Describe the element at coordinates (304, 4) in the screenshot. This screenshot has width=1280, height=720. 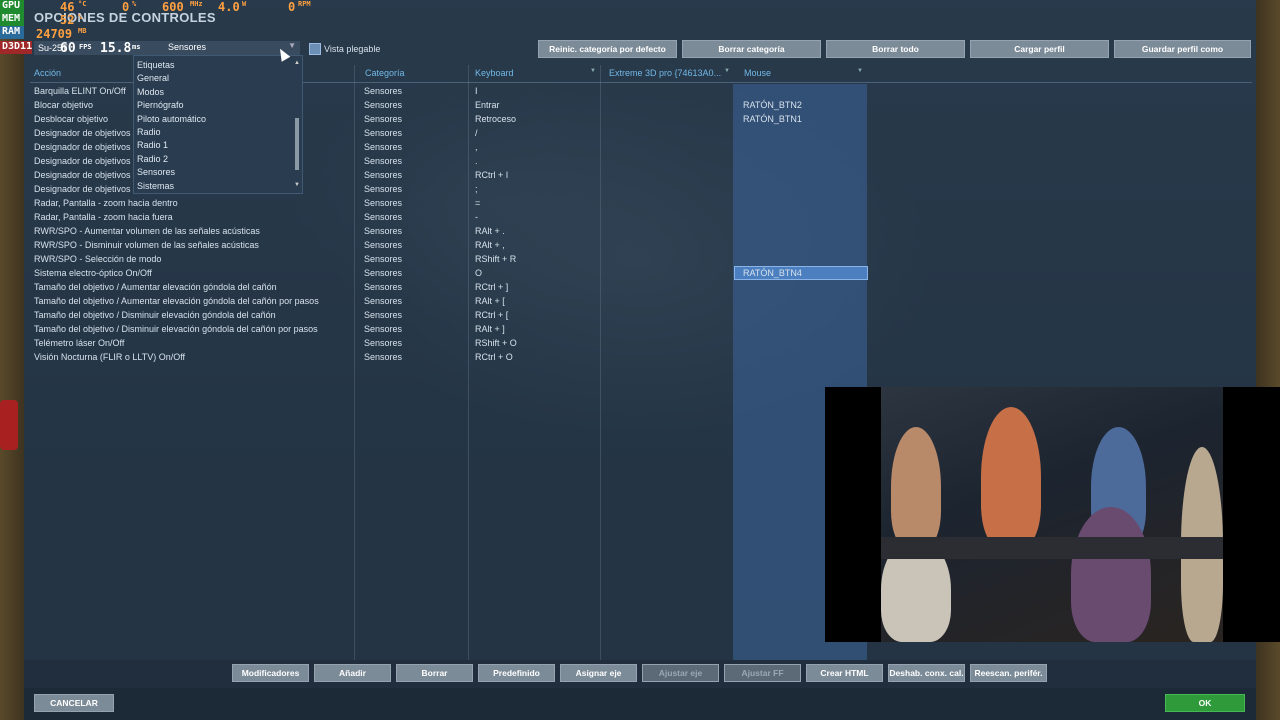
I see `gpu-fan-unit: RPM` at that location.